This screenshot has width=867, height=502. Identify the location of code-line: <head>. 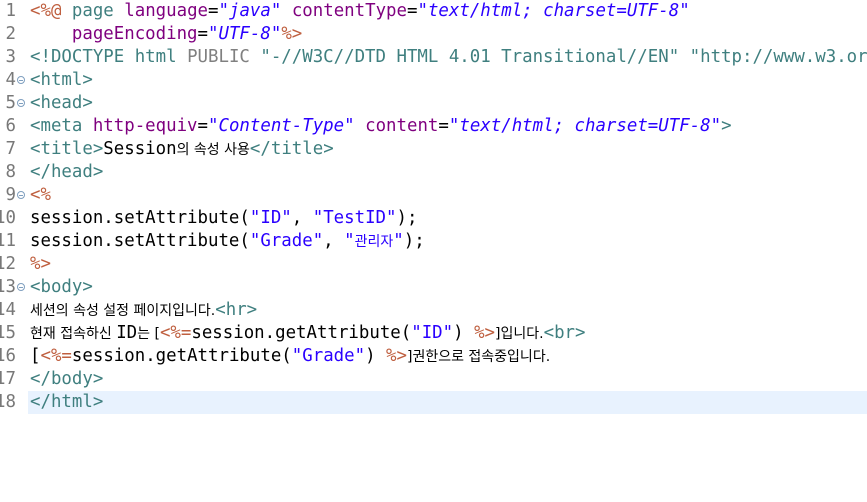
(448, 103).